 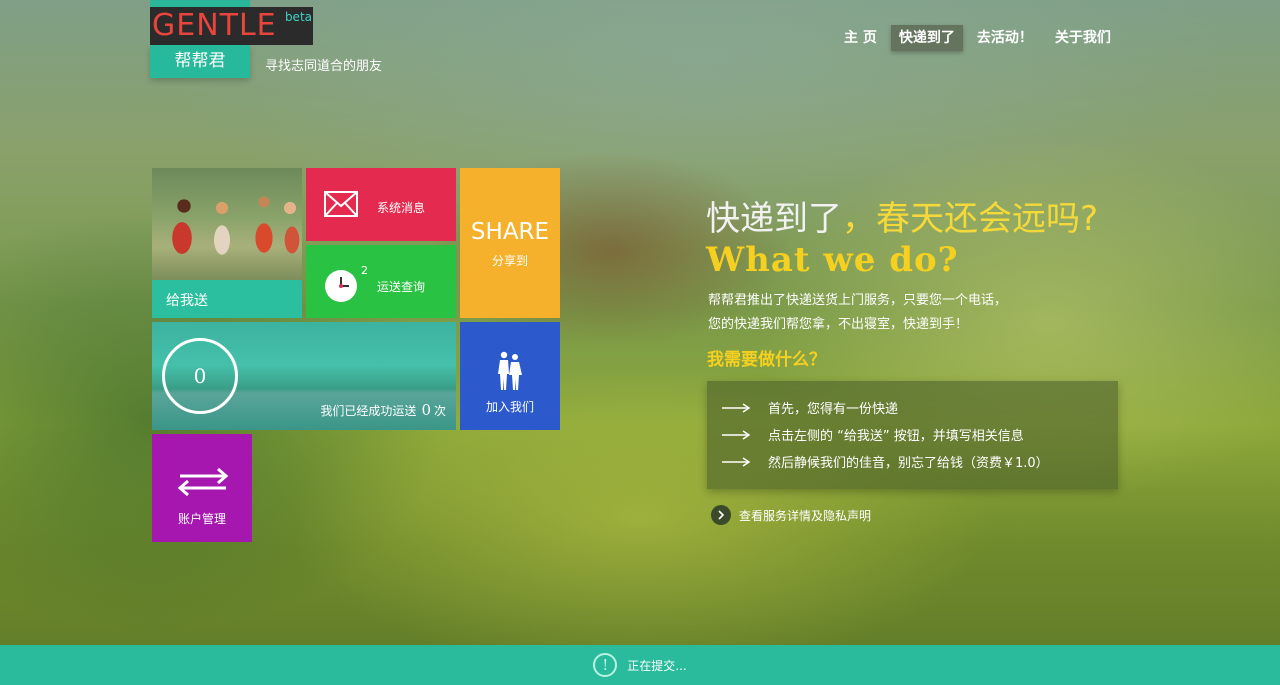 I want to click on track-tile-label: 运送查询, so click(x=401, y=287).